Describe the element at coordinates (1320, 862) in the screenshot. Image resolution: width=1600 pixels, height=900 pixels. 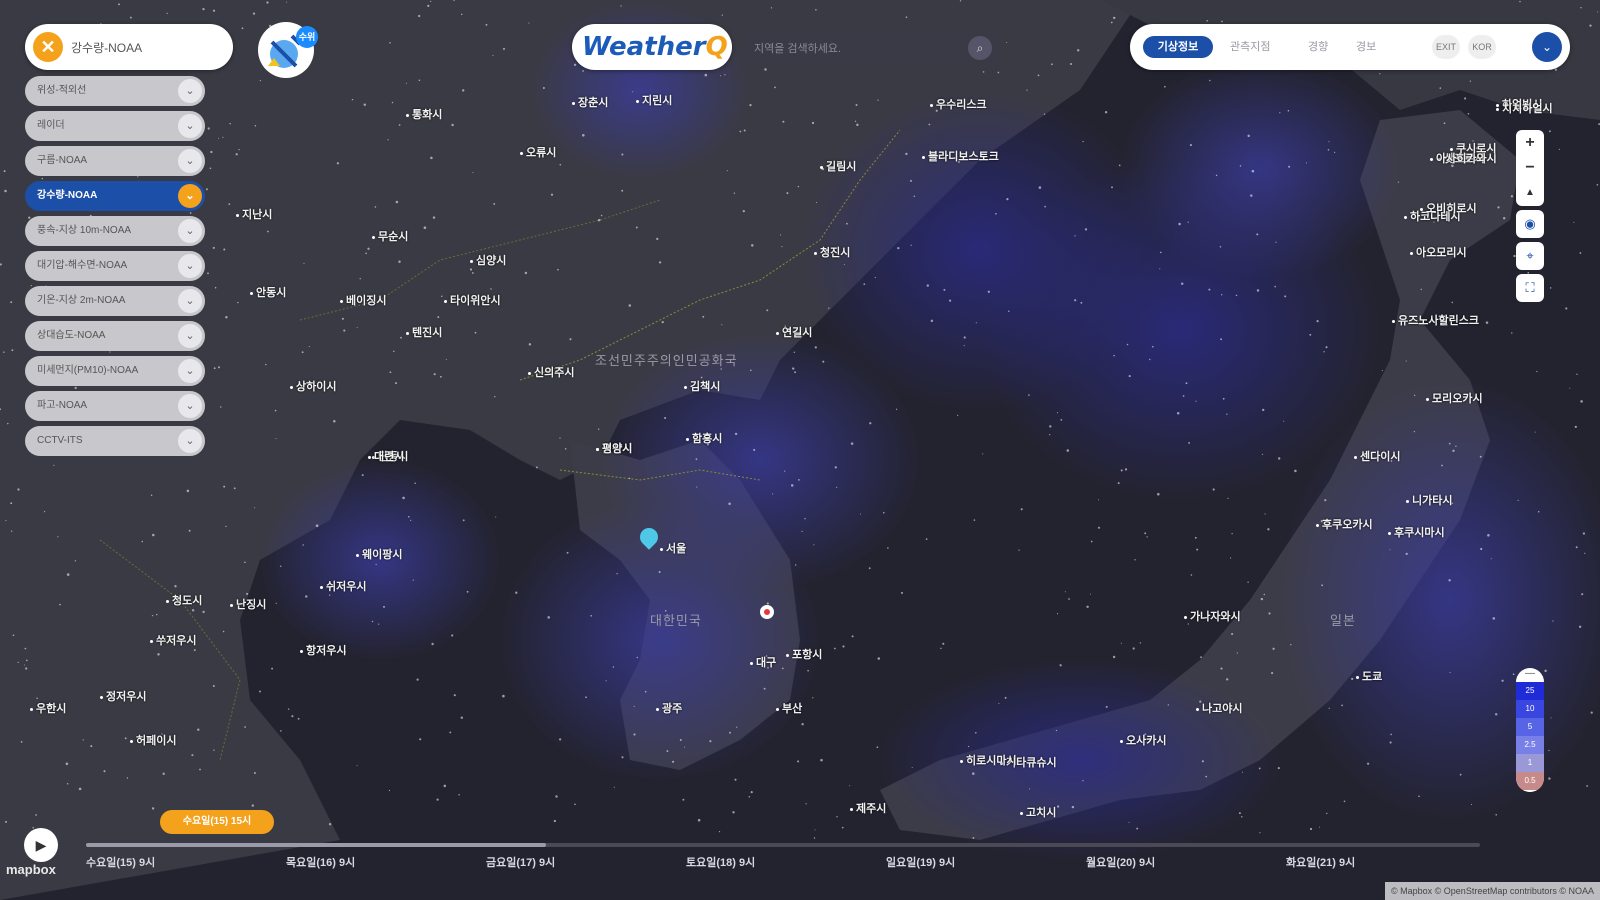
I see `timeline-day-label: 화요일(21) 9시` at that location.